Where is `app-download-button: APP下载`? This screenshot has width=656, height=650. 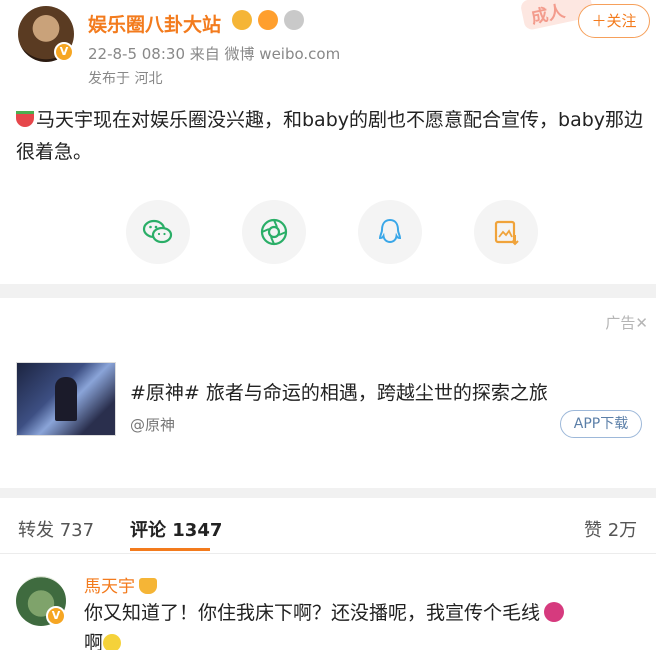
app-download-button: APP下载 is located at coordinates (601, 424).